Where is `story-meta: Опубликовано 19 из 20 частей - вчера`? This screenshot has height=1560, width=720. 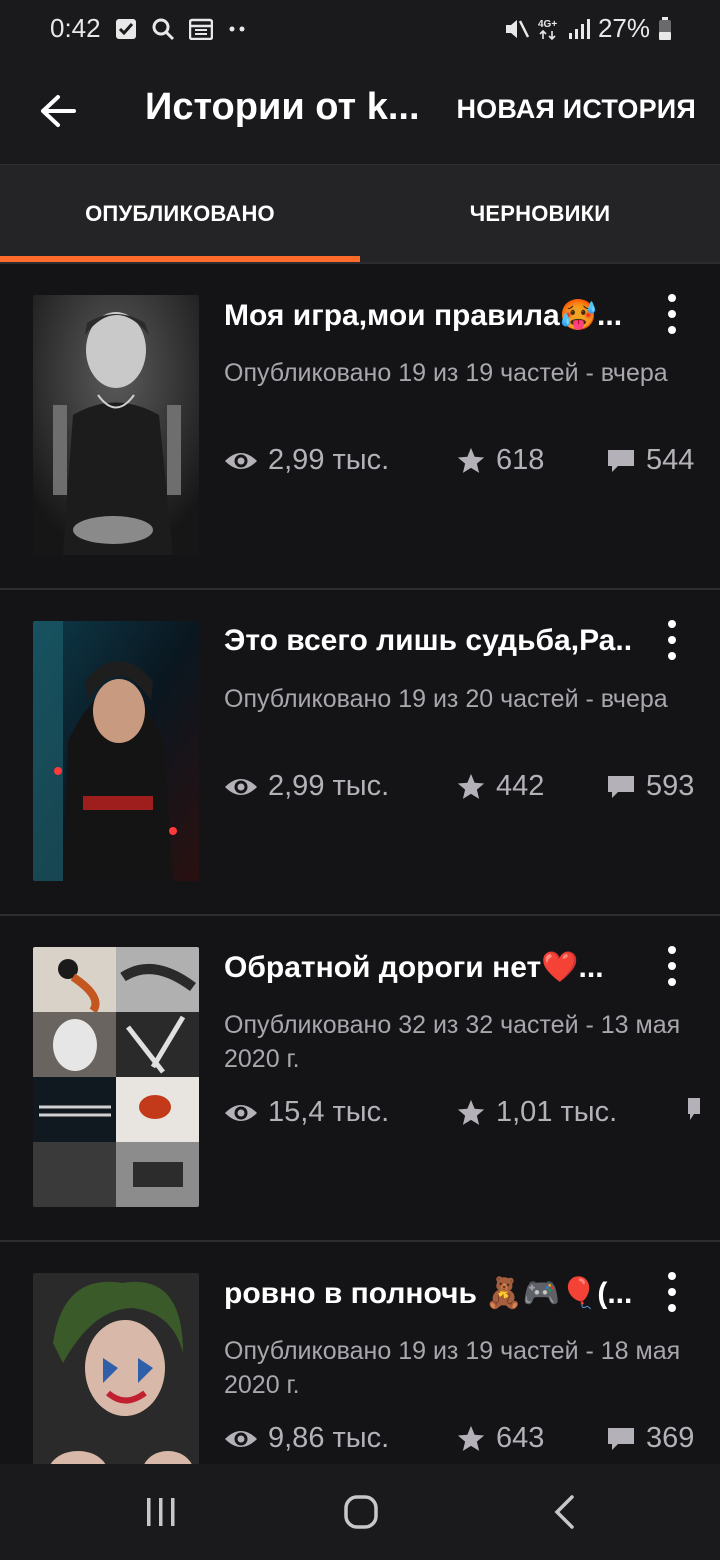
story-meta: Опубликовано 19 из 20 частей - вчера is located at coordinates (446, 699).